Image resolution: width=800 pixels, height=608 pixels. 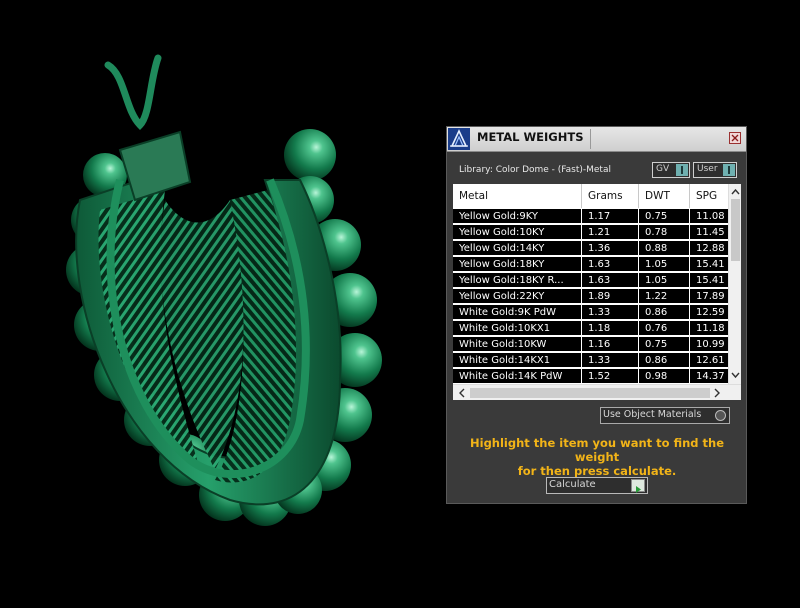 I want to click on user-toggle: User, so click(x=715, y=170).